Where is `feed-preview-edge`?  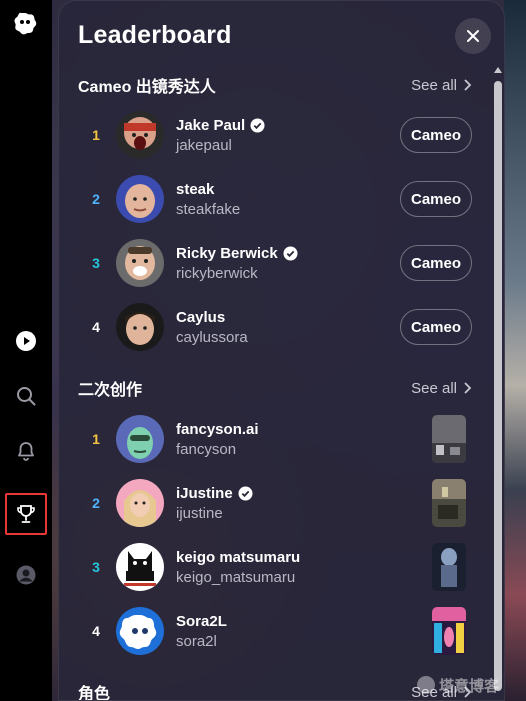 feed-preview-edge is located at coordinates (515, 350).